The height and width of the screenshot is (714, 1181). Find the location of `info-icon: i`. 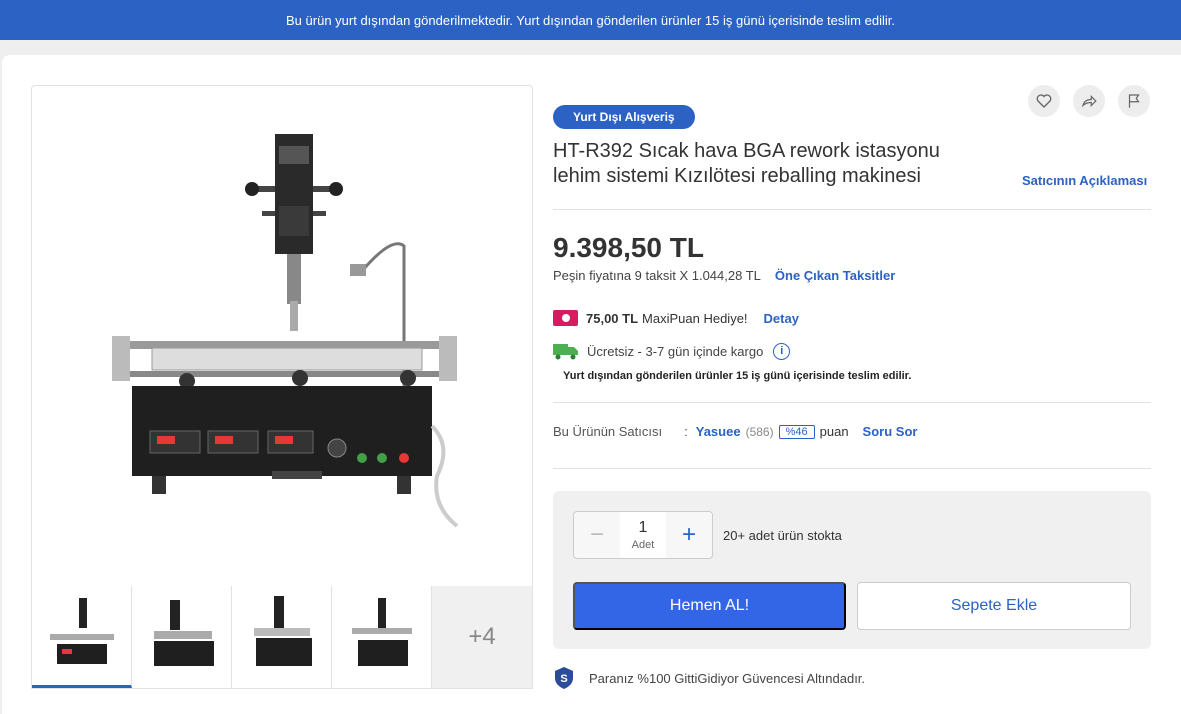

info-icon: i is located at coordinates (782, 351).